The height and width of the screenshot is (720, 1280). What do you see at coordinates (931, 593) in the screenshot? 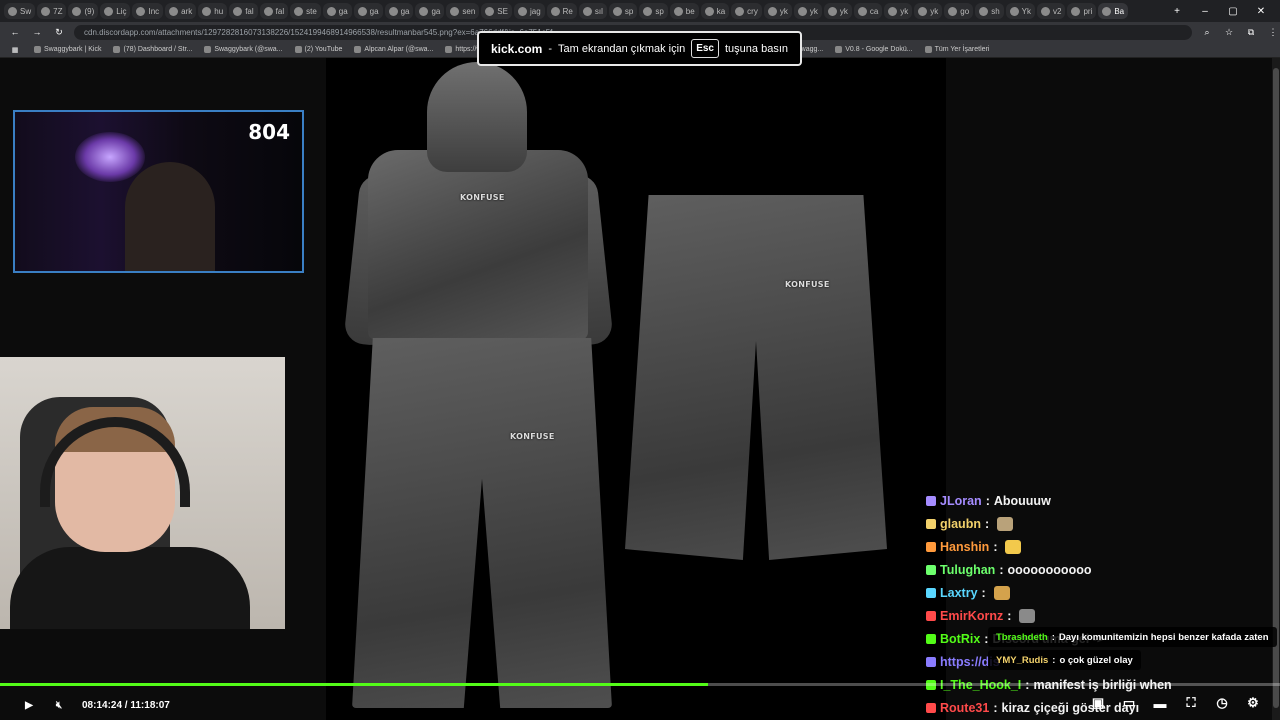
I see `chat-badge-icon` at bounding box center [931, 593].